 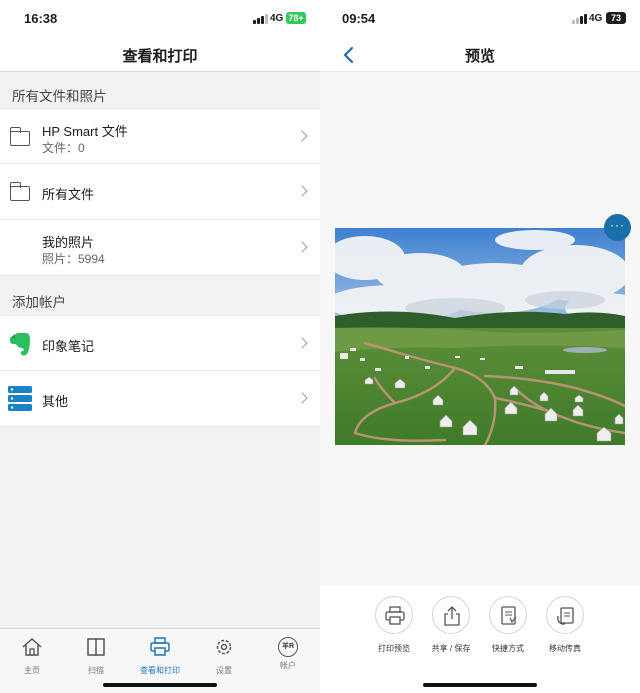 What do you see at coordinates (508, 648) in the screenshot?
I see `action-label: 快捷方式` at bounding box center [508, 648].